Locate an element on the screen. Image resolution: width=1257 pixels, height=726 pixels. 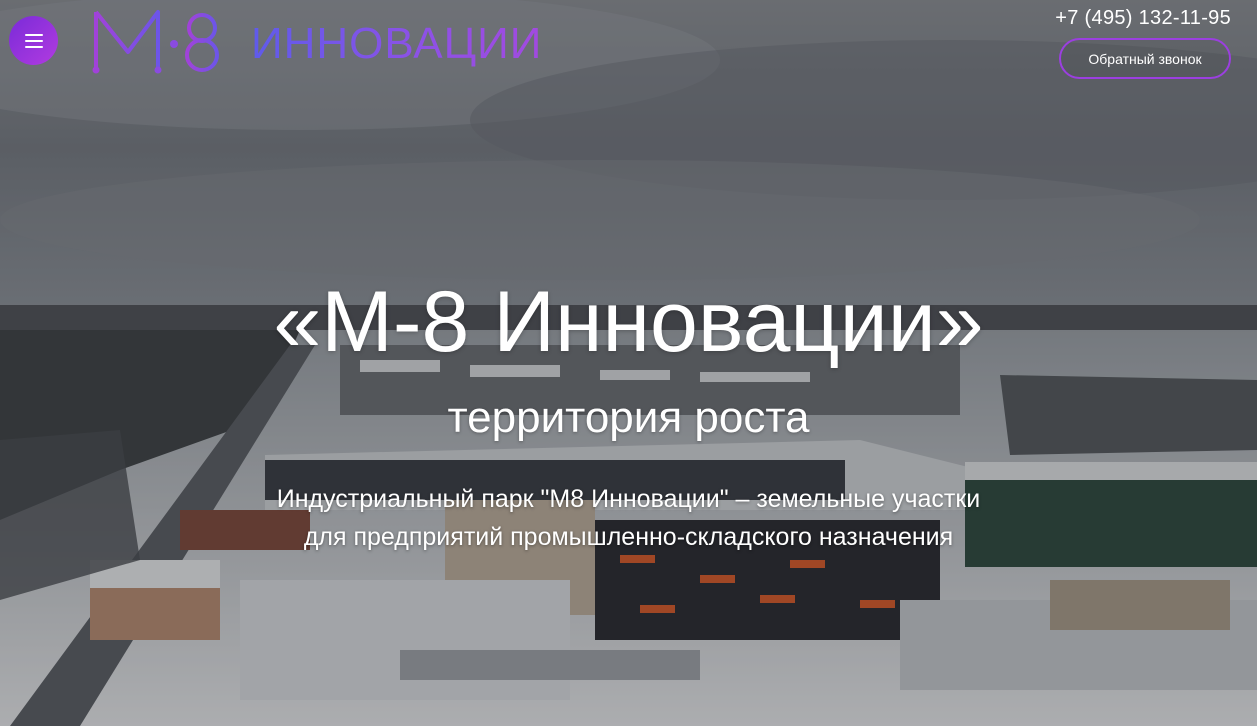
hero-title: «М-8 Инновации» is located at coordinates (628, 322).